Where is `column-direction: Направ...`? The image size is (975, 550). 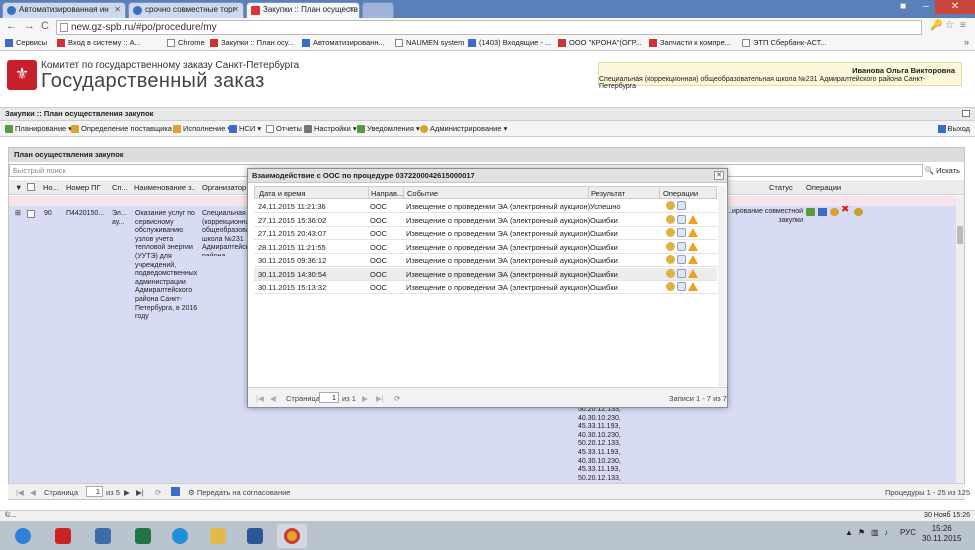 column-direction: Направ... is located at coordinates (387, 193).